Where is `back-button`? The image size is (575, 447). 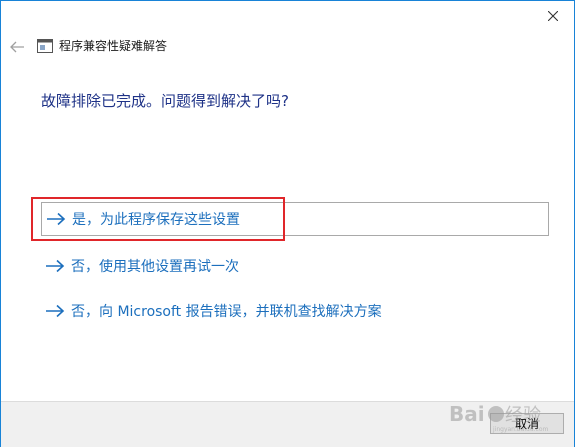 back-button is located at coordinates (18, 47).